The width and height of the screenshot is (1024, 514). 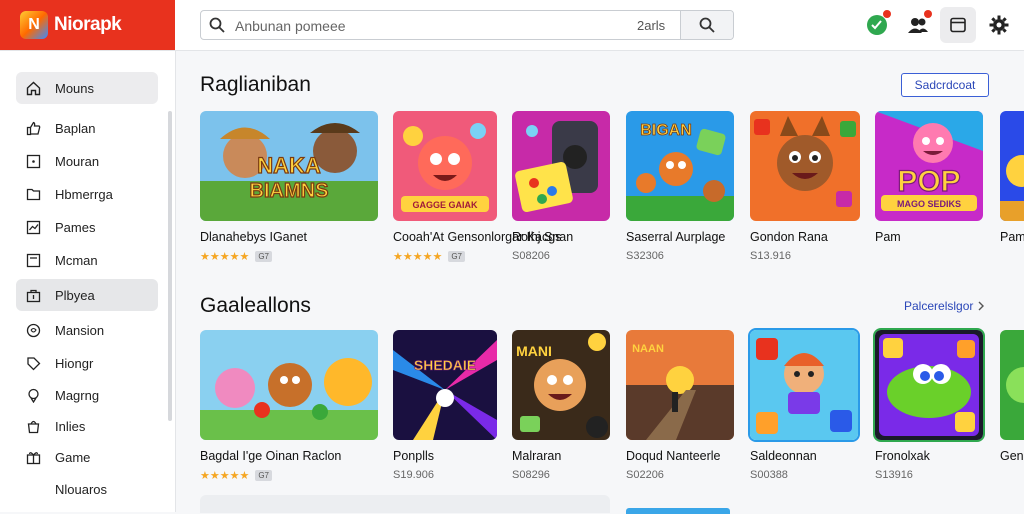 I want to click on see-all-button: Sadcrdcoat, so click(x=945, y=85).